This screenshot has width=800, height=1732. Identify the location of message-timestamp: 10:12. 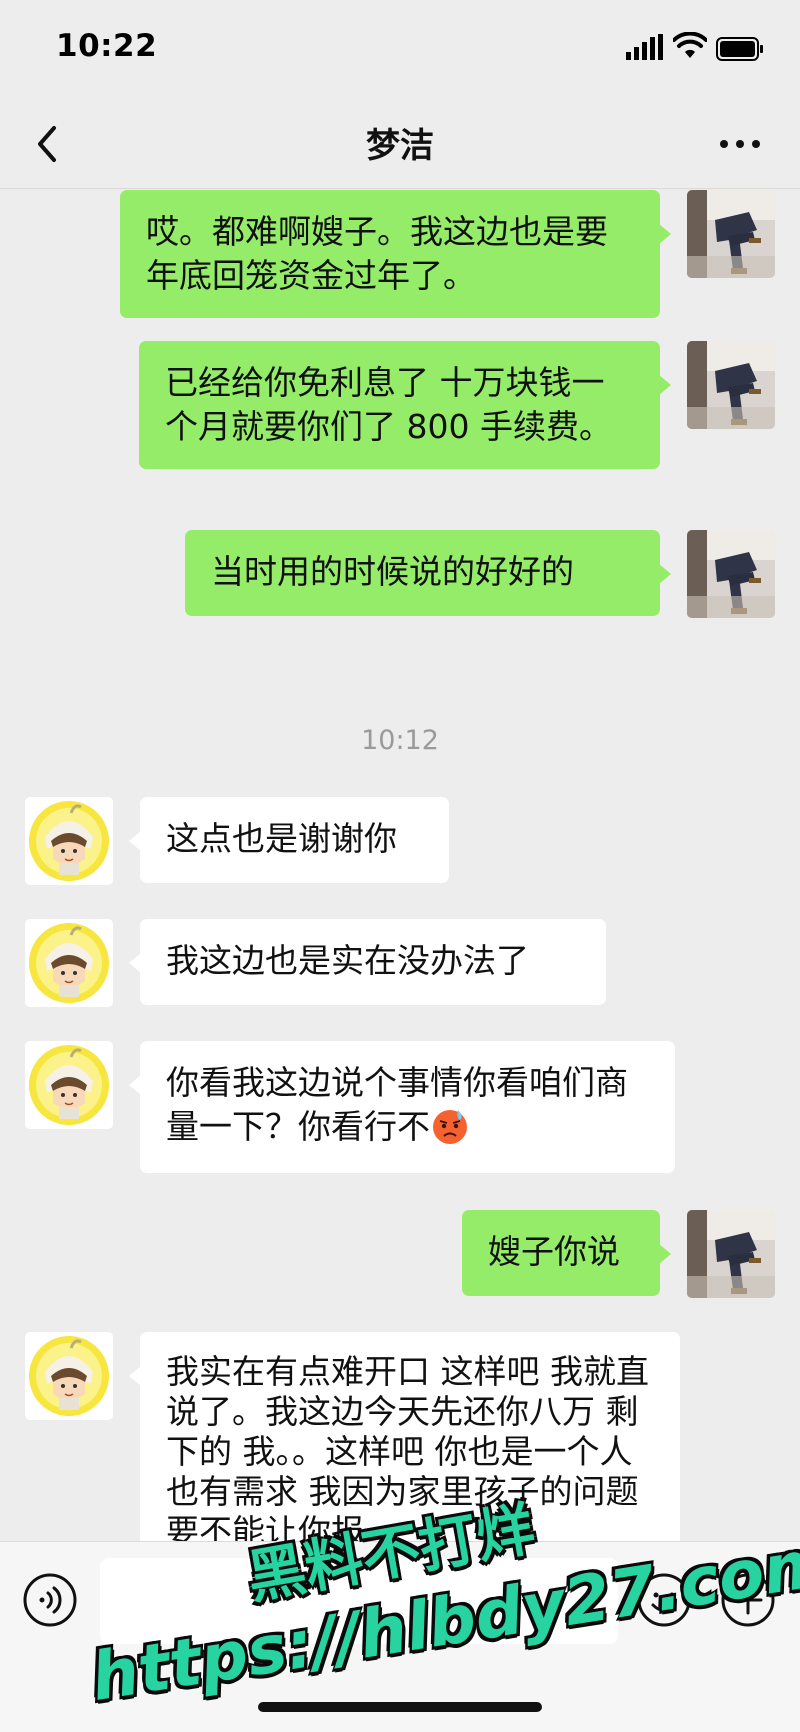
(400, 740).